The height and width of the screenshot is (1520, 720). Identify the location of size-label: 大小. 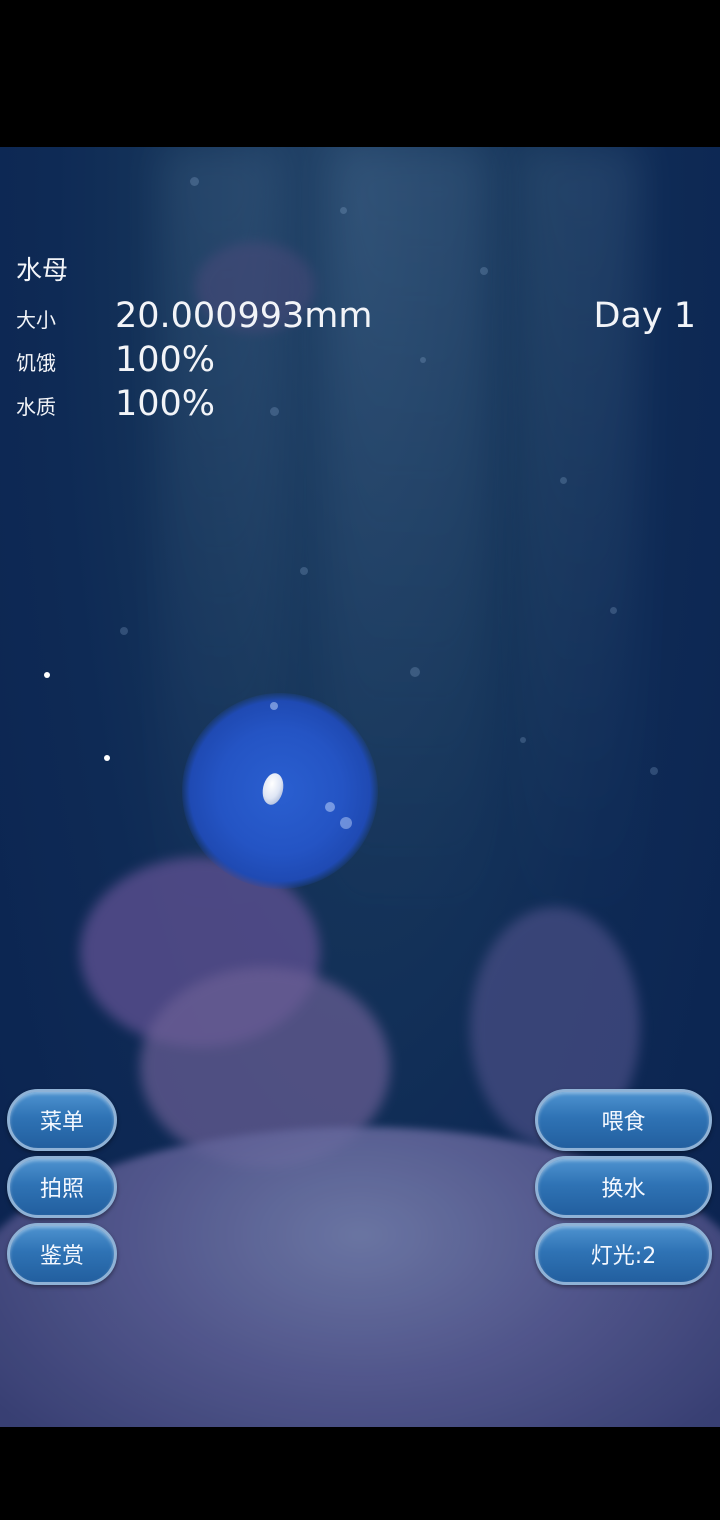
(36, 320).